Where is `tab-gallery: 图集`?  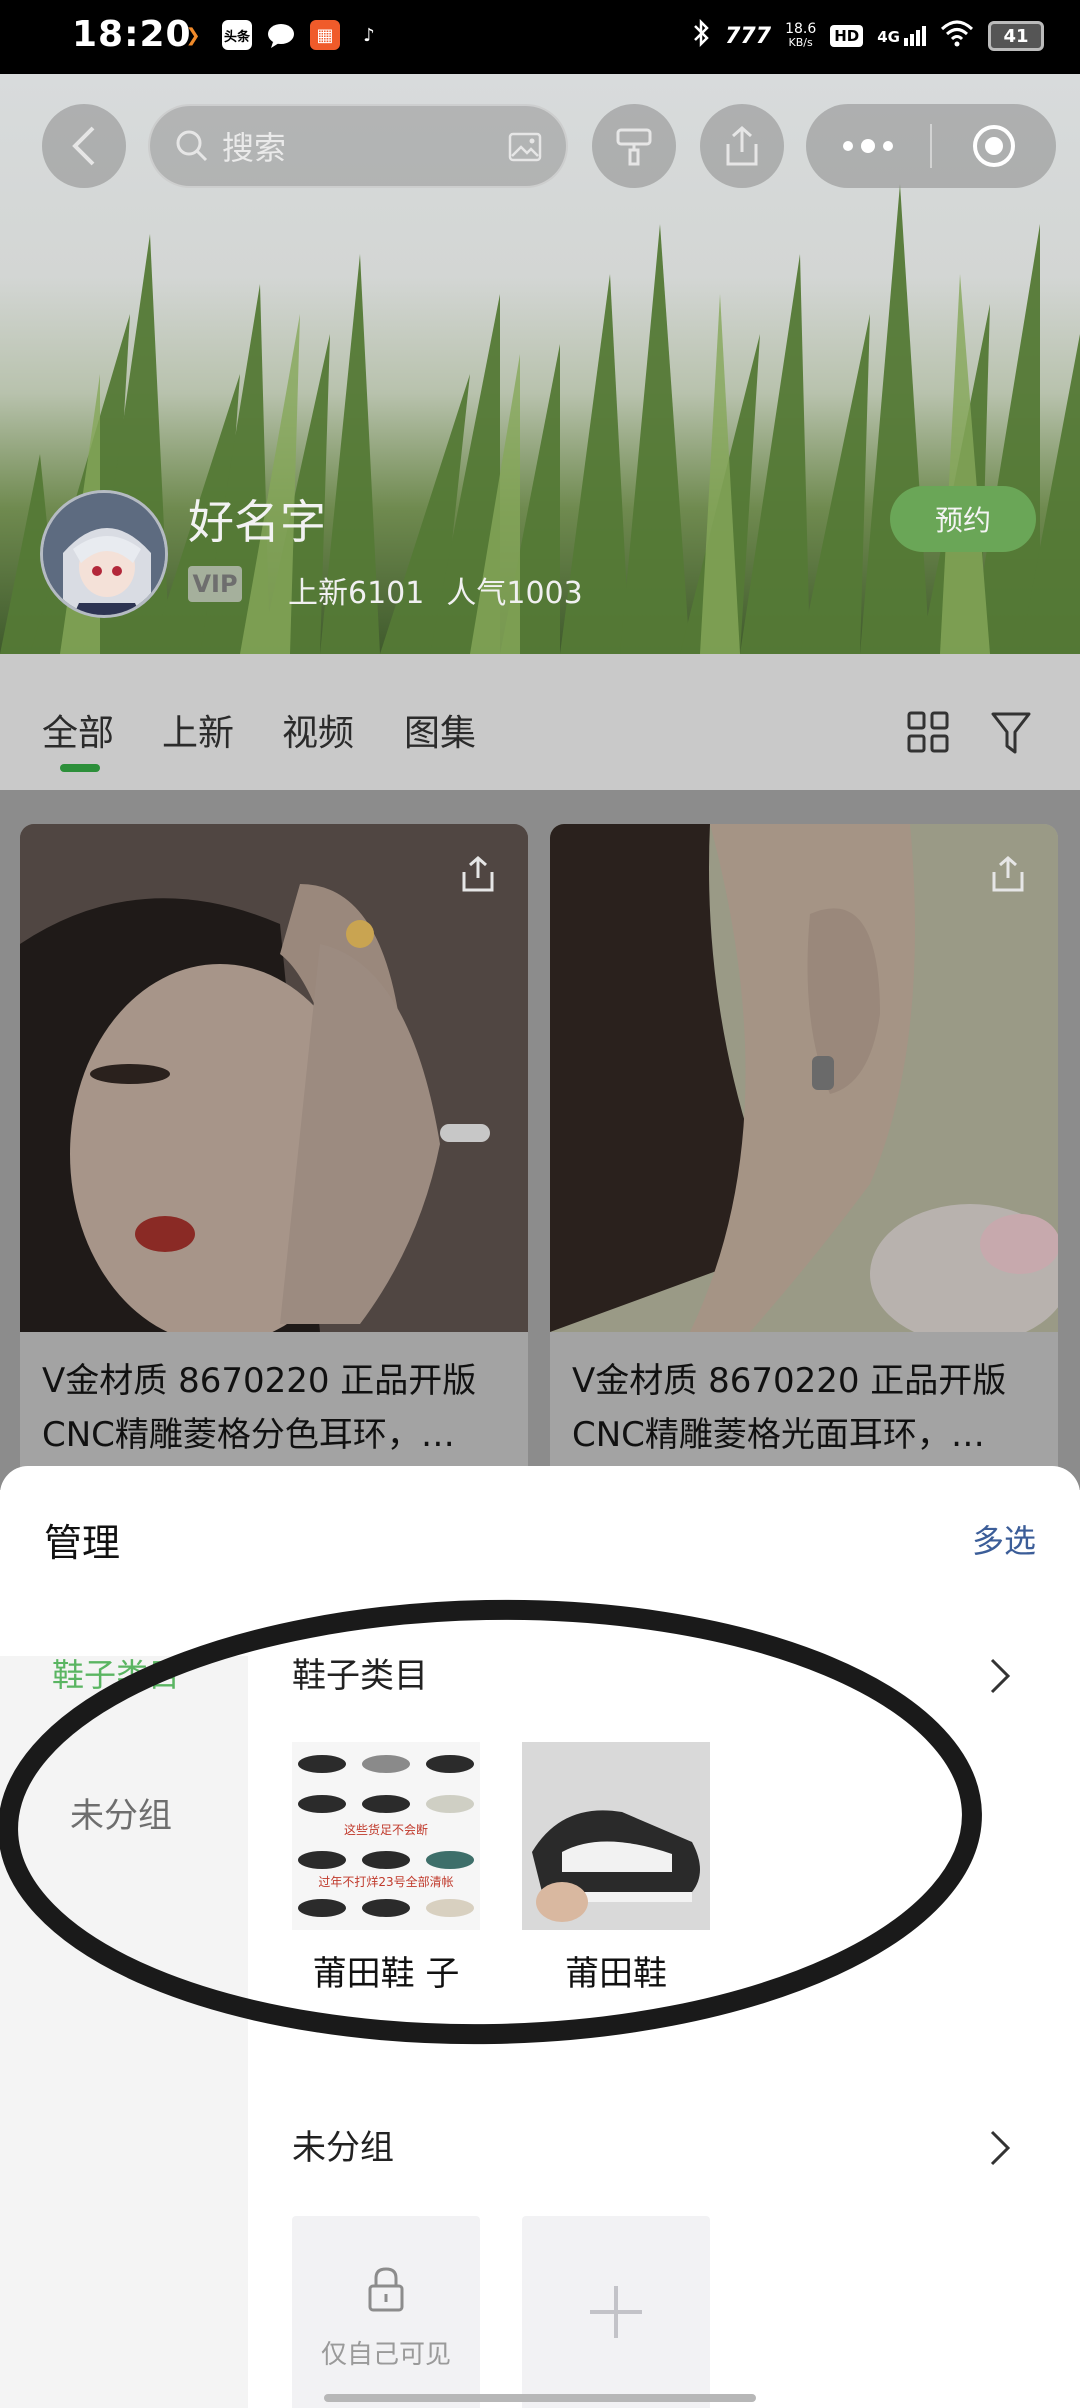
tab-gallery: 图集 is located at coordinates (440, 730).